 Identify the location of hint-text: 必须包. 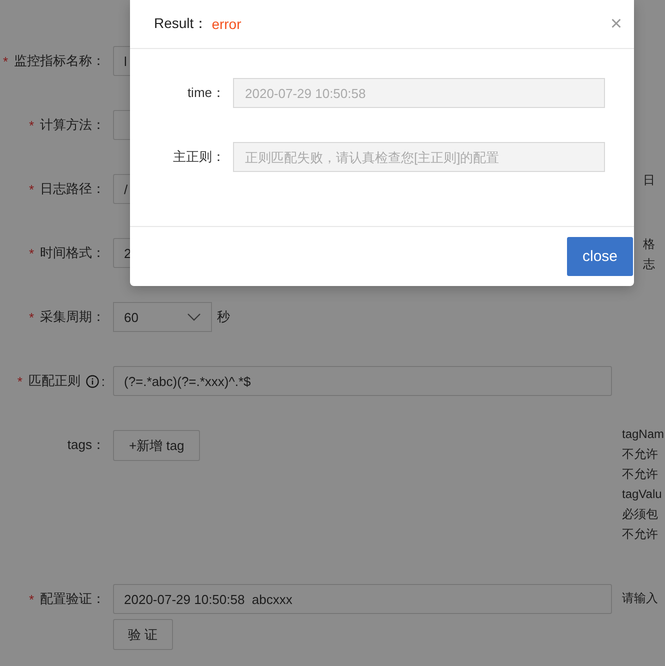
(640, 514).